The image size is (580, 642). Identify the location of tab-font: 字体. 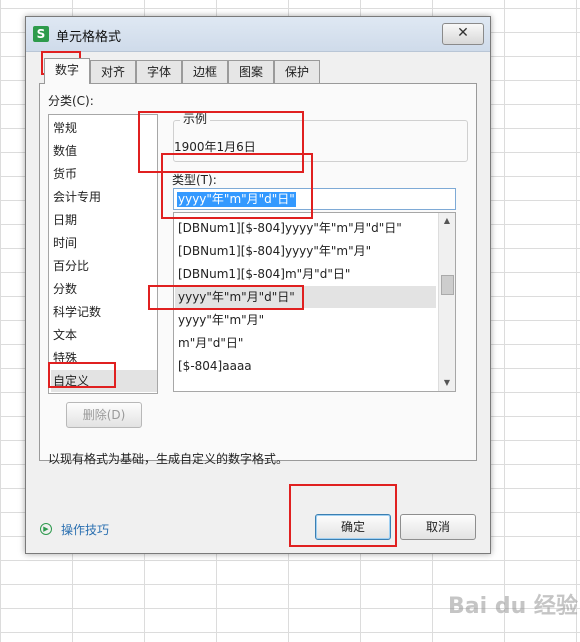
(159, 71).